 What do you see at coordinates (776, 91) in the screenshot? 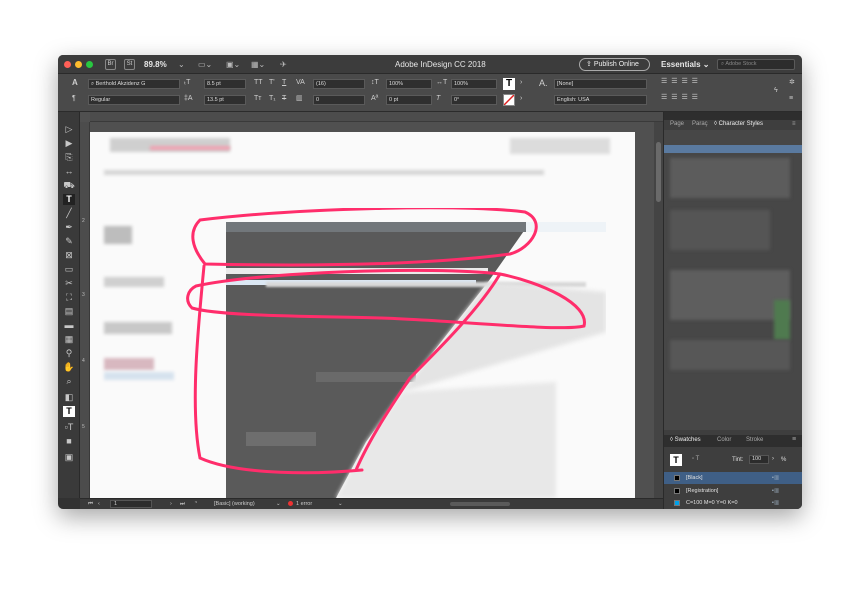
I see `quick-apply-icon: ϟ` at bounding box center [776, 91].